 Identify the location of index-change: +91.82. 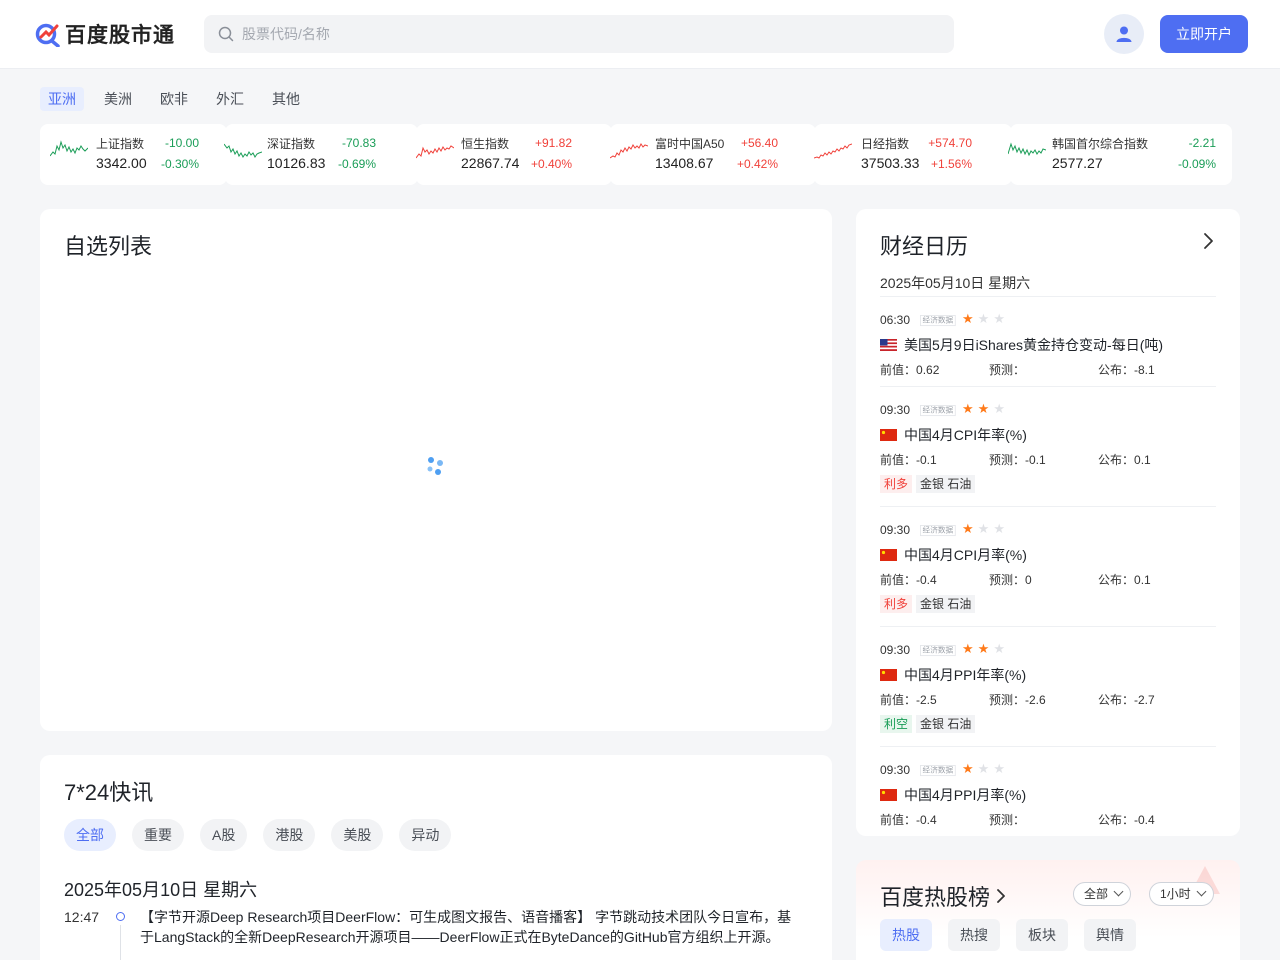
(553, 143).